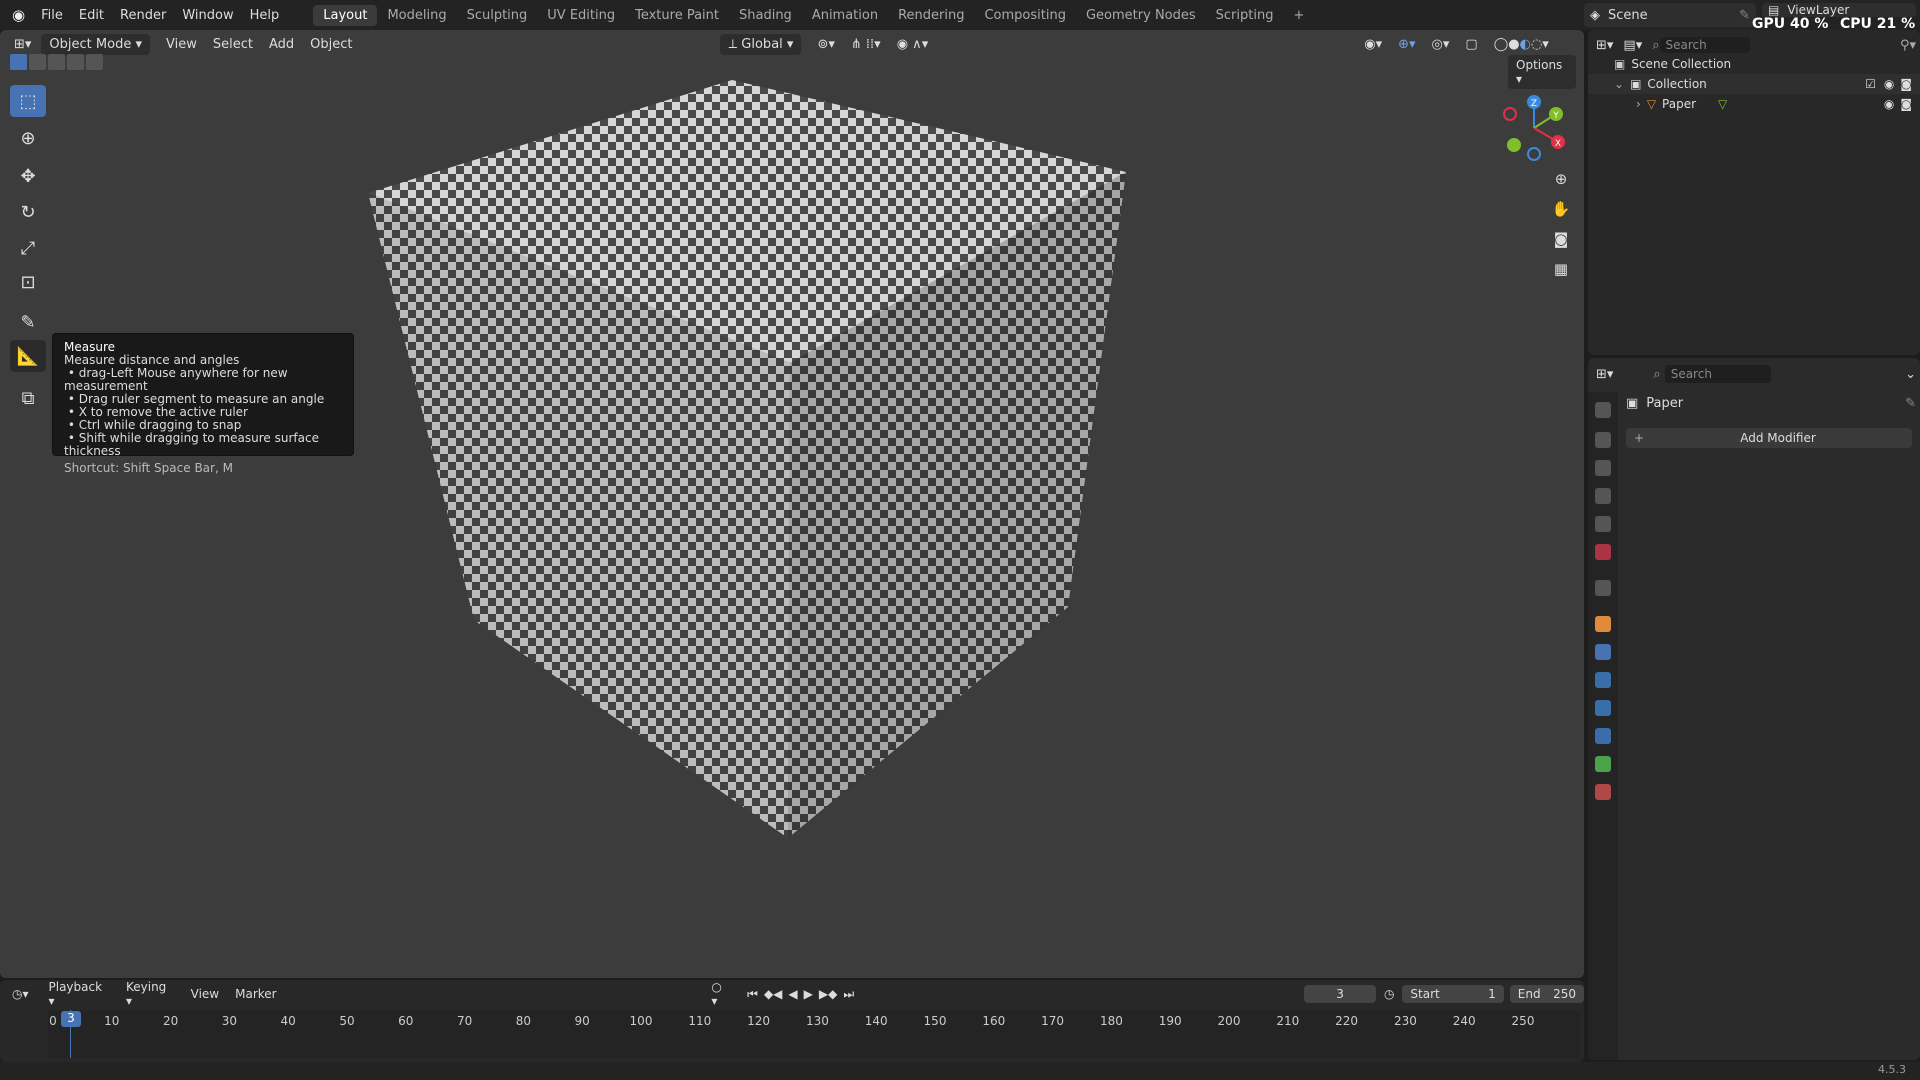 The height and width of the screenshot is (1080, 1920). Describe the element at coordinates (148, 468) in the screenshot. I see `tooltip-shortcut: Shortcut: Shift Space Bar, M` at that location.